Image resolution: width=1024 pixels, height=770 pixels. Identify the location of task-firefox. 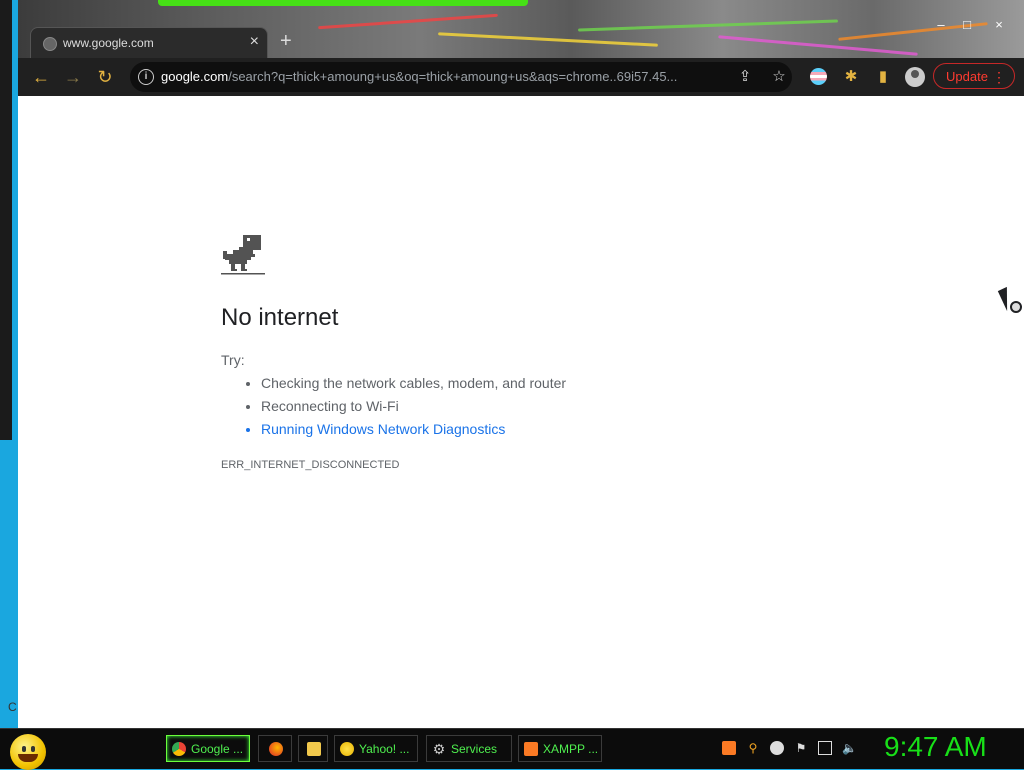
(275, 748).